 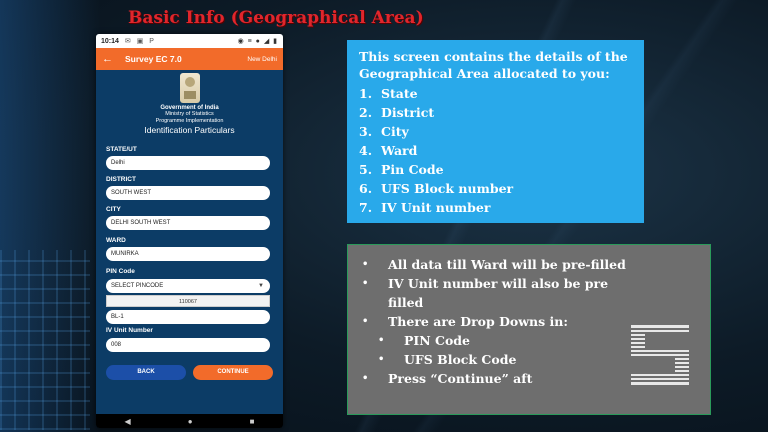 What do you see at coordinates (233, 372) in the screenshot?
I see `continue-button: CONTINUE` at bounding box center [233, 372].